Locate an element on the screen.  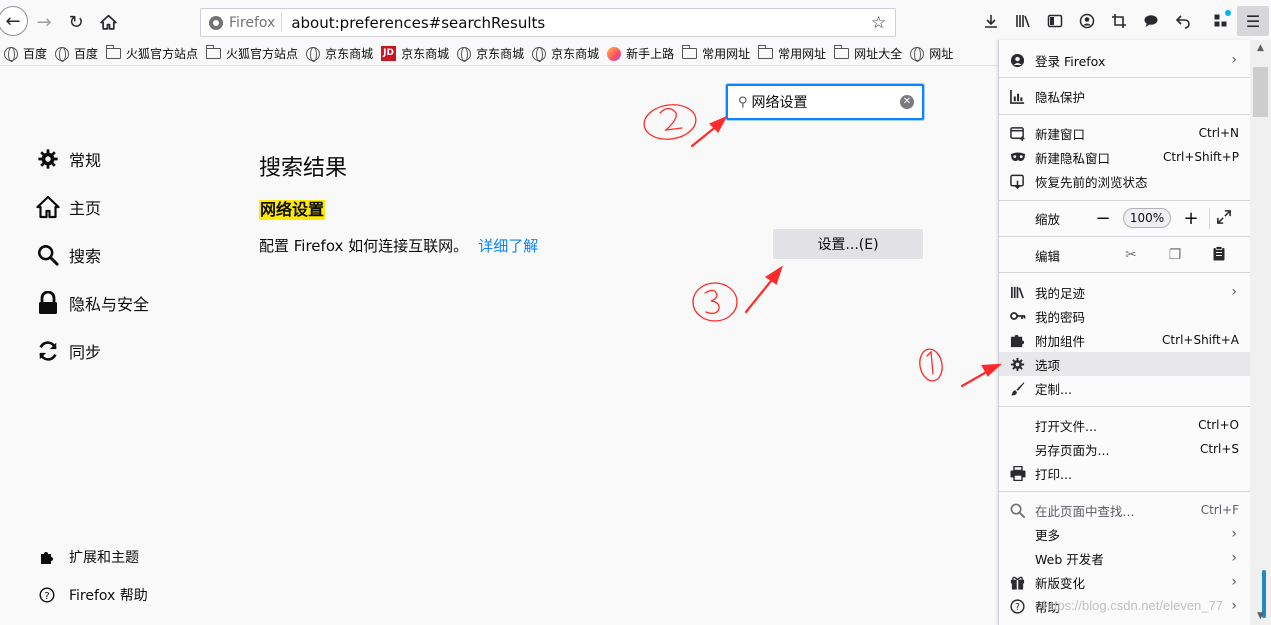
app-menu-button: ☰ is located at coordinates (1253, 21).